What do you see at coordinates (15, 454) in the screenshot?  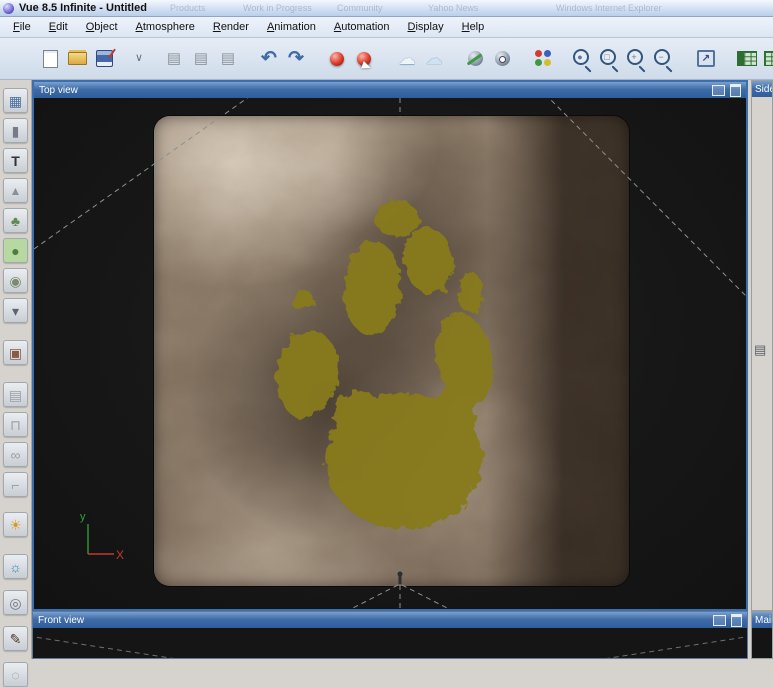 I see `link-tool: ∞` at bounding box center [15, 454].